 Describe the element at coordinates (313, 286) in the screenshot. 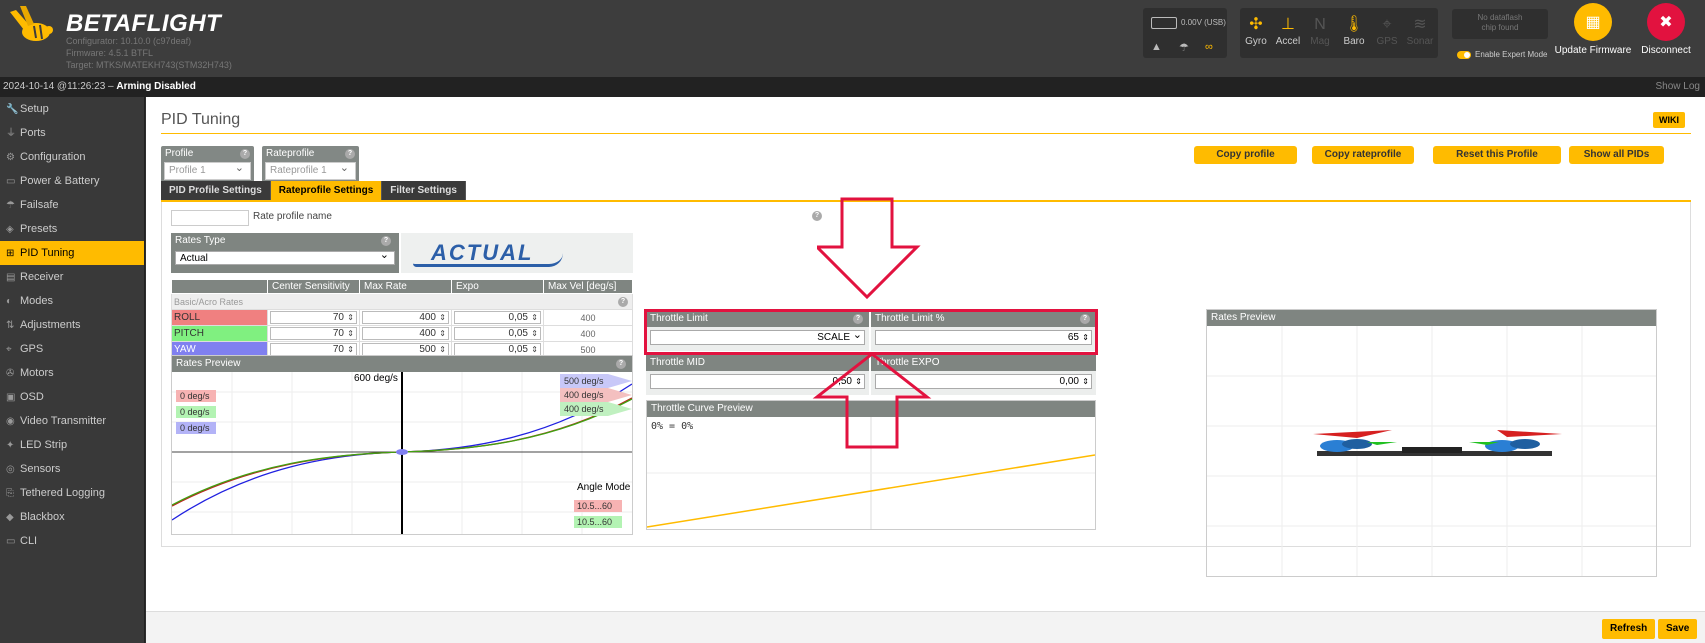

I see `col-header-center: Center Sensitivity` at that location.